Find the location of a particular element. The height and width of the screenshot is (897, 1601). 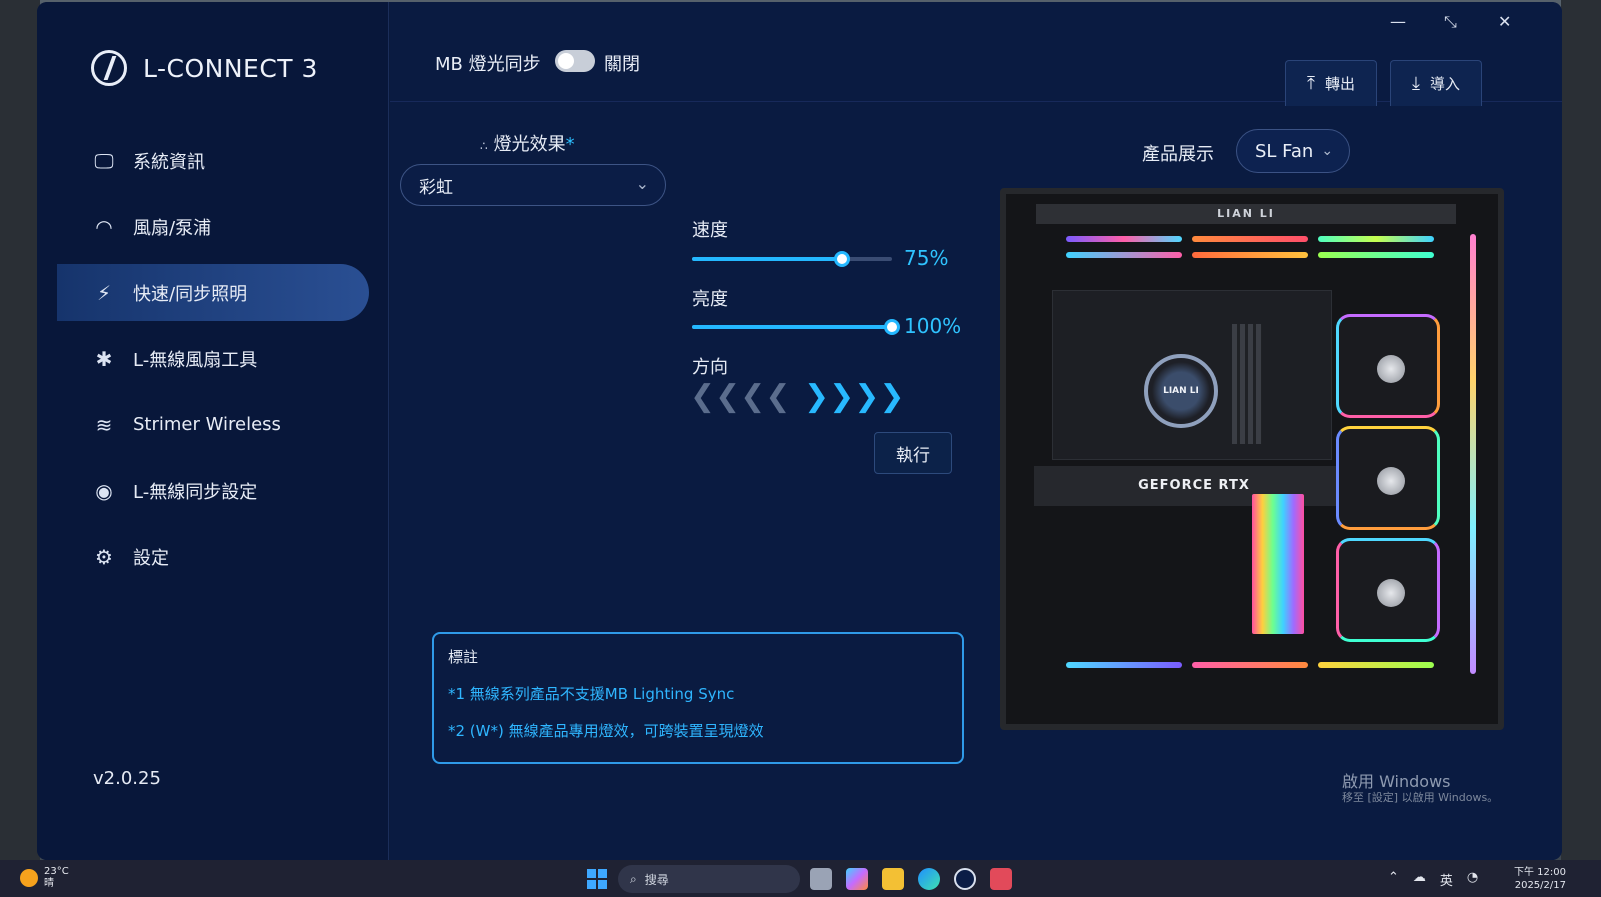

speed-slider is located at coordinates (792, 259).